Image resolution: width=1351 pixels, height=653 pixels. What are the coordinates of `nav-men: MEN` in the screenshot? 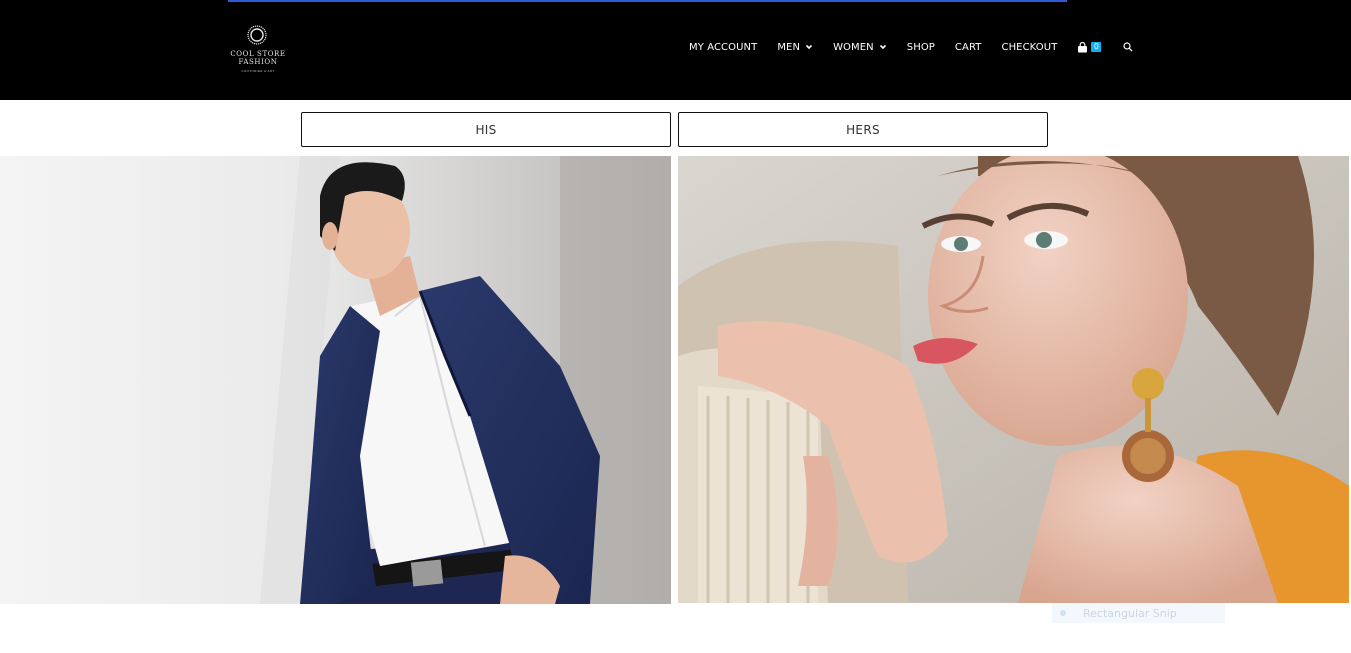 It's located at (795, 47).